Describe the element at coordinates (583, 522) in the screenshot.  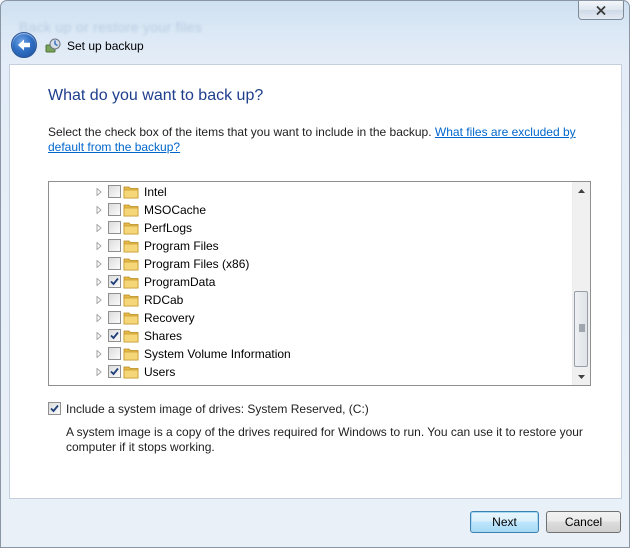
I see `cancel-button: Cancel` at that location.